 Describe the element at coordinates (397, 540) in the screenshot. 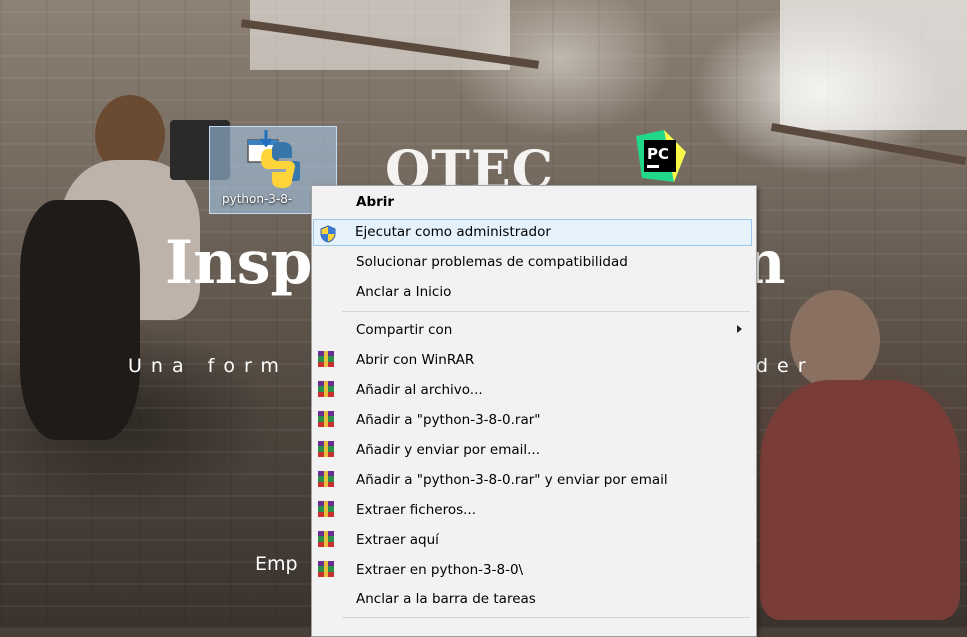

I see `menu-item-label: Extraer aquí` at that location.